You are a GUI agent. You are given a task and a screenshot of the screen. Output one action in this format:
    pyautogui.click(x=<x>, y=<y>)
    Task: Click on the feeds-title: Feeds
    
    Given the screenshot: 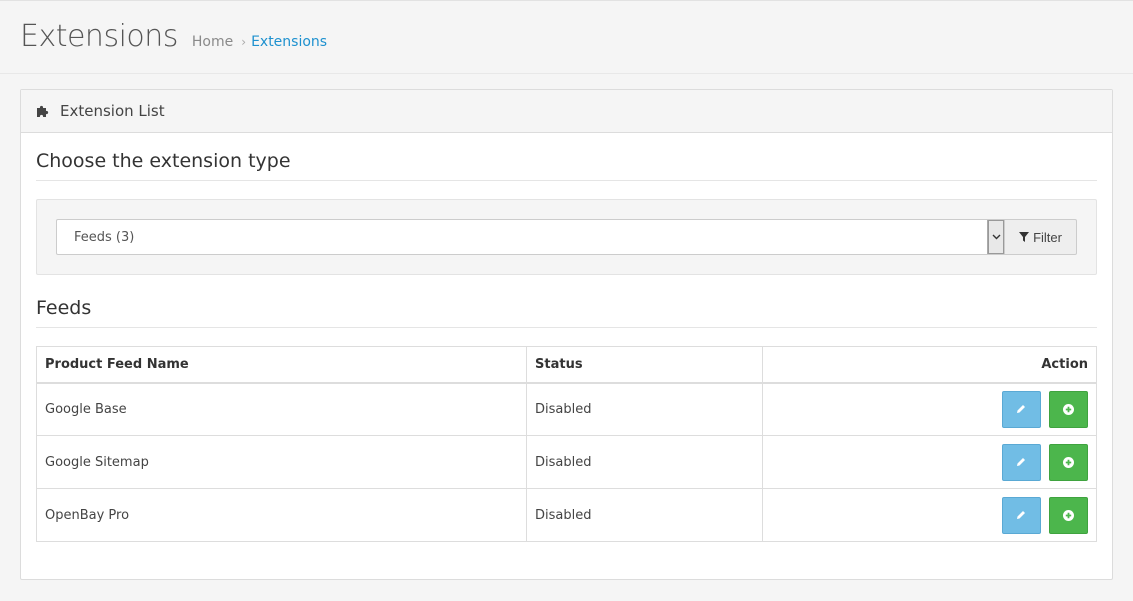 What is the action you would take?
    pyautogui.click(x=566, y=312)
    